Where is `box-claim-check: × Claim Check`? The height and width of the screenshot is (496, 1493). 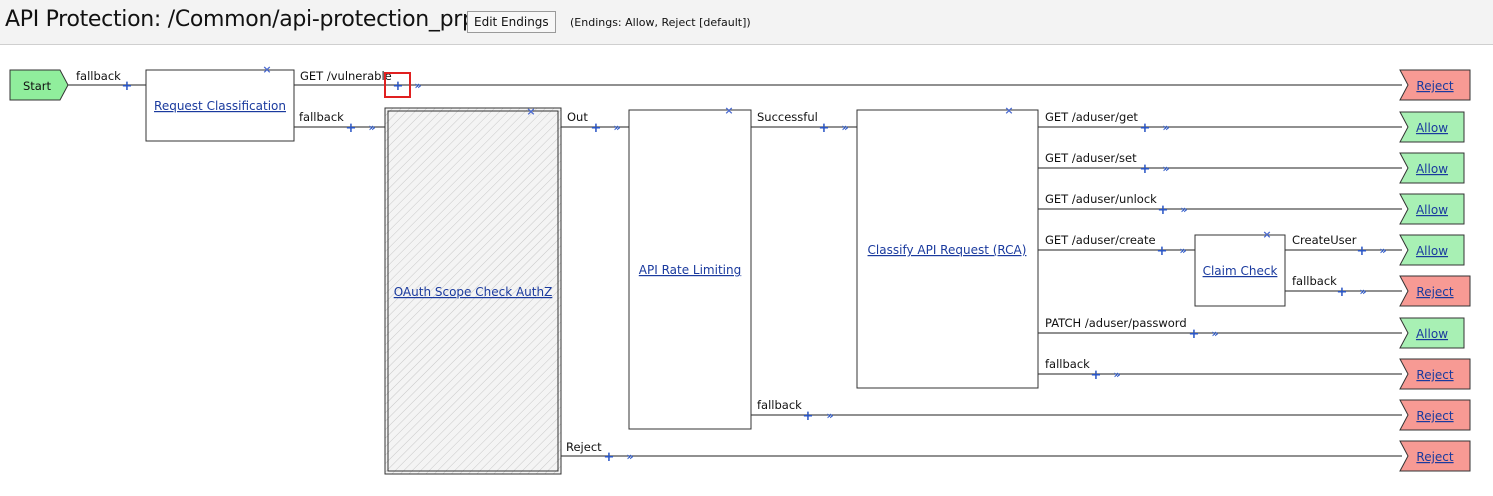 box-claim-check: × Claim Check is located at coordinates (1240, 267).